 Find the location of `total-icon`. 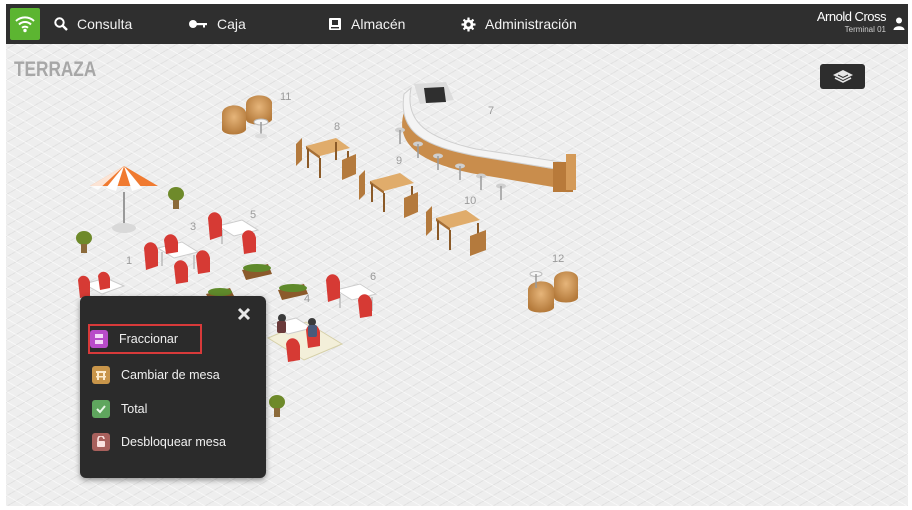

total-icon is located at coordinates (101, 409).